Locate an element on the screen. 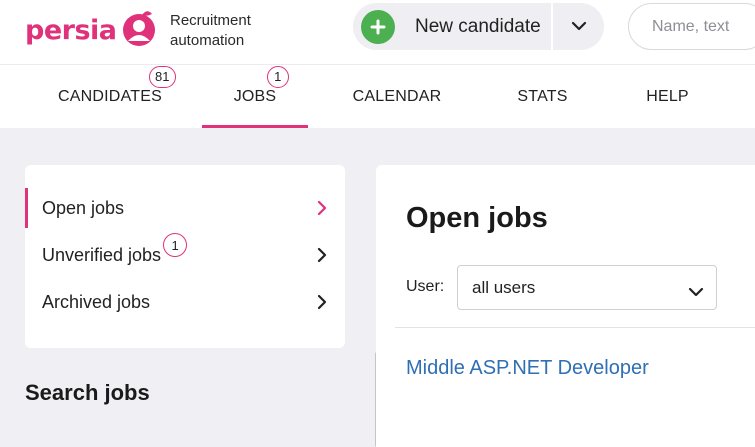 This screenshot has height=447, width=755. search-jobs-heading: Search jobs is located at coordinates (87, 392).